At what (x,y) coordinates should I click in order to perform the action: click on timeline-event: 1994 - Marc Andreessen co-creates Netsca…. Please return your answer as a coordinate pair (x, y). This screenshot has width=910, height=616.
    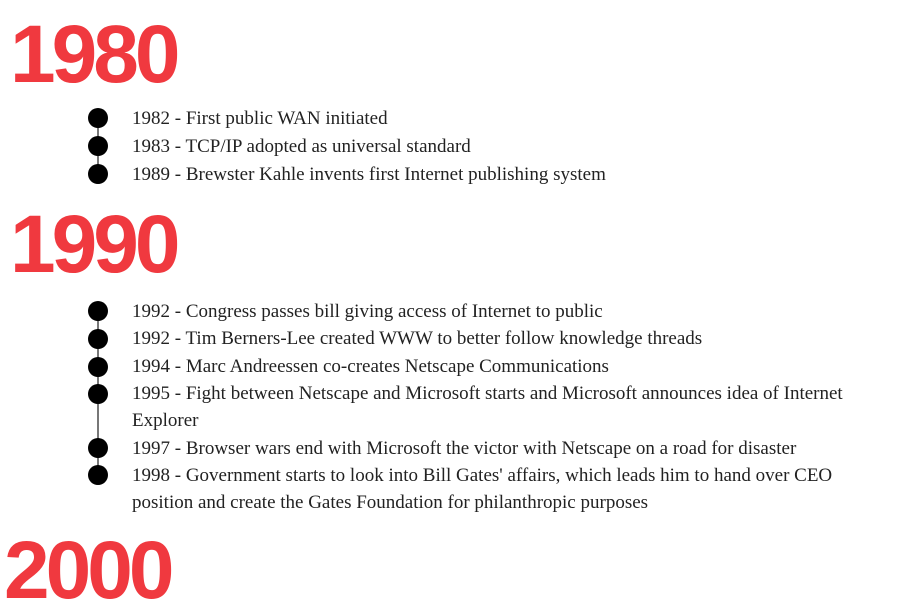
    Looking at the image, I should click on (370, 366).